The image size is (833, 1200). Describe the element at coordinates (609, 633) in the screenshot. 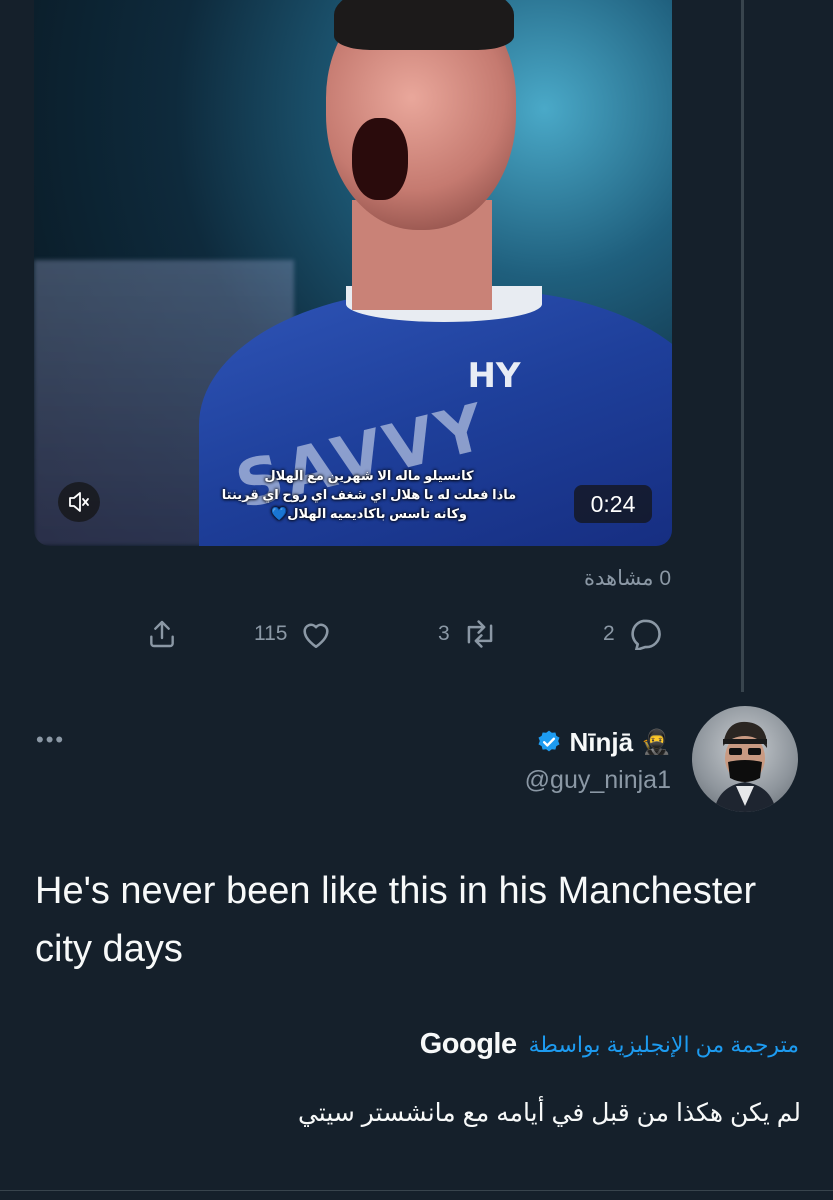

I see `reply-count: 2` at that location.